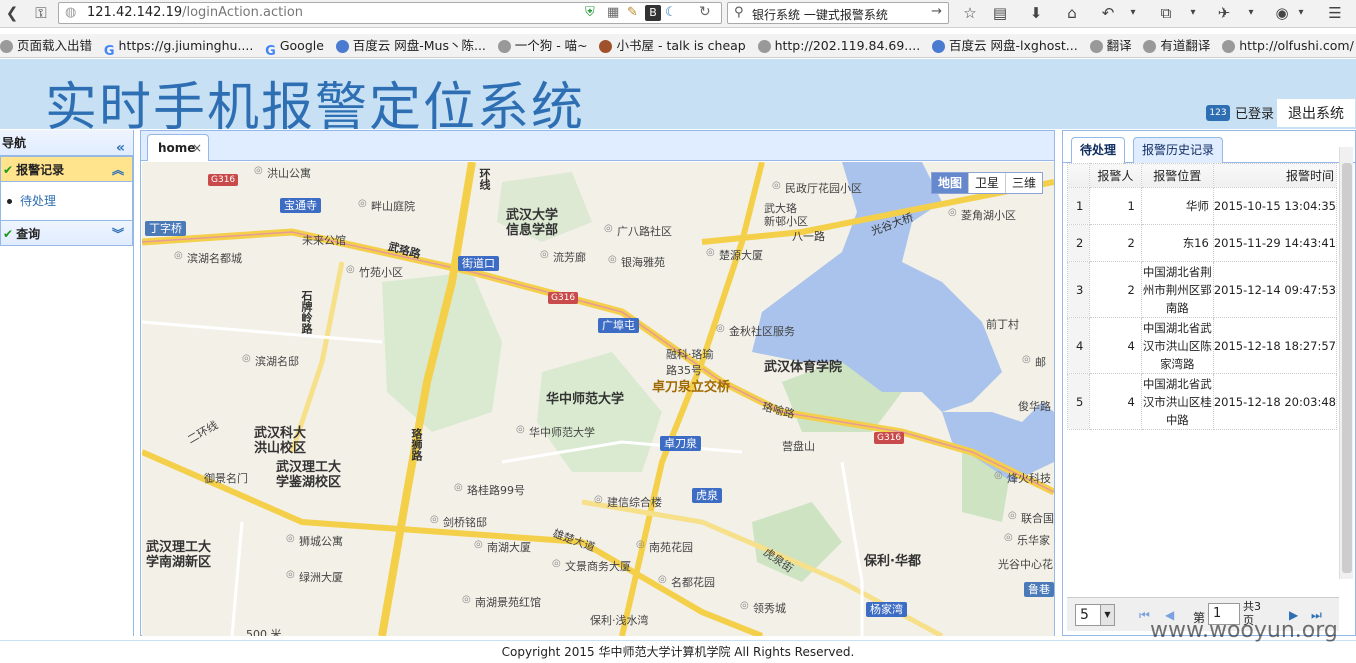  I want to click on table-header-row: 报警人 报警位置 报警时间, so click(1202, 175).